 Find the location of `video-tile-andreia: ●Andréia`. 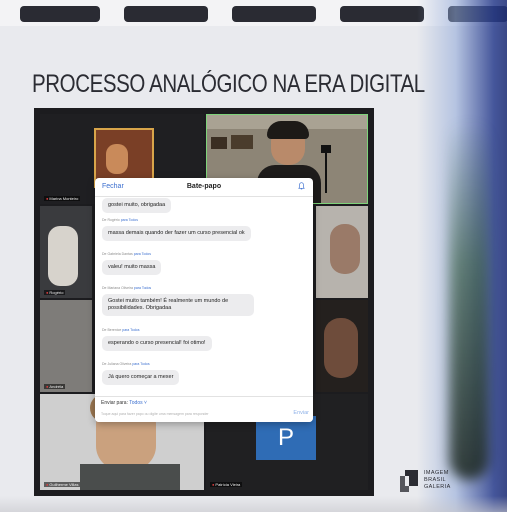

video-tile-andreia: ●Andréia is located at coordinates (66, 346).